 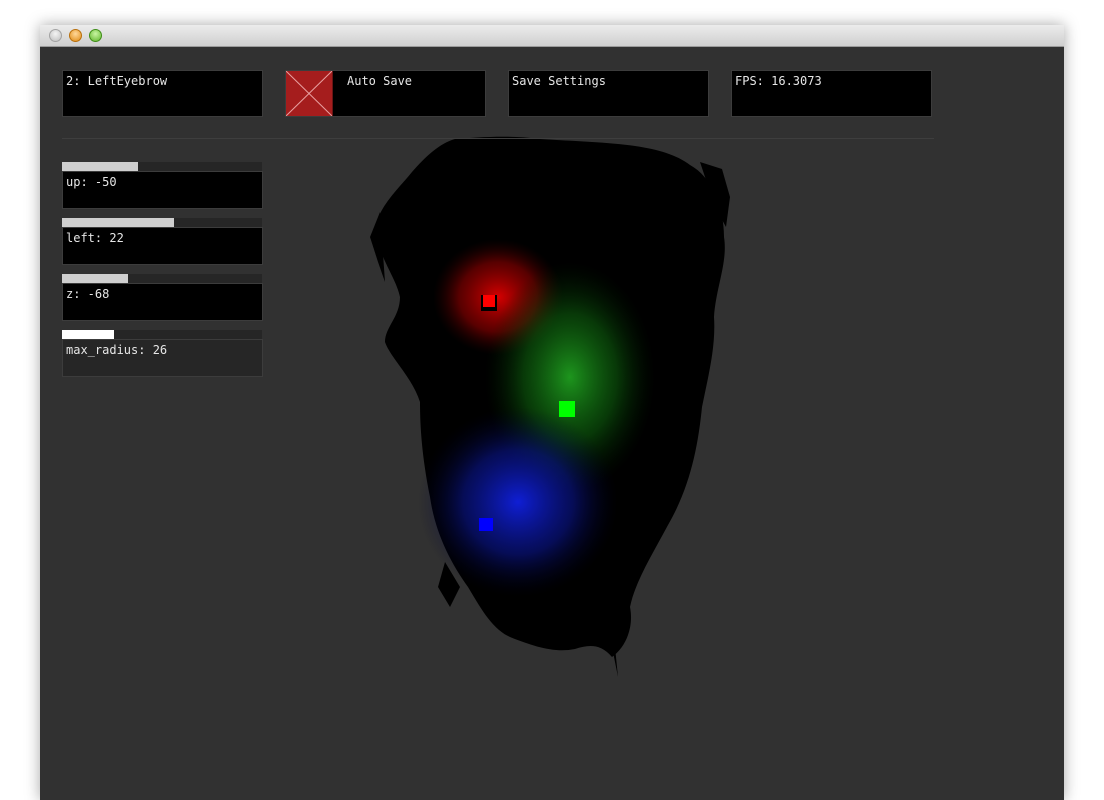 I want to click on slider-z-track, so click(x=162, y=278).